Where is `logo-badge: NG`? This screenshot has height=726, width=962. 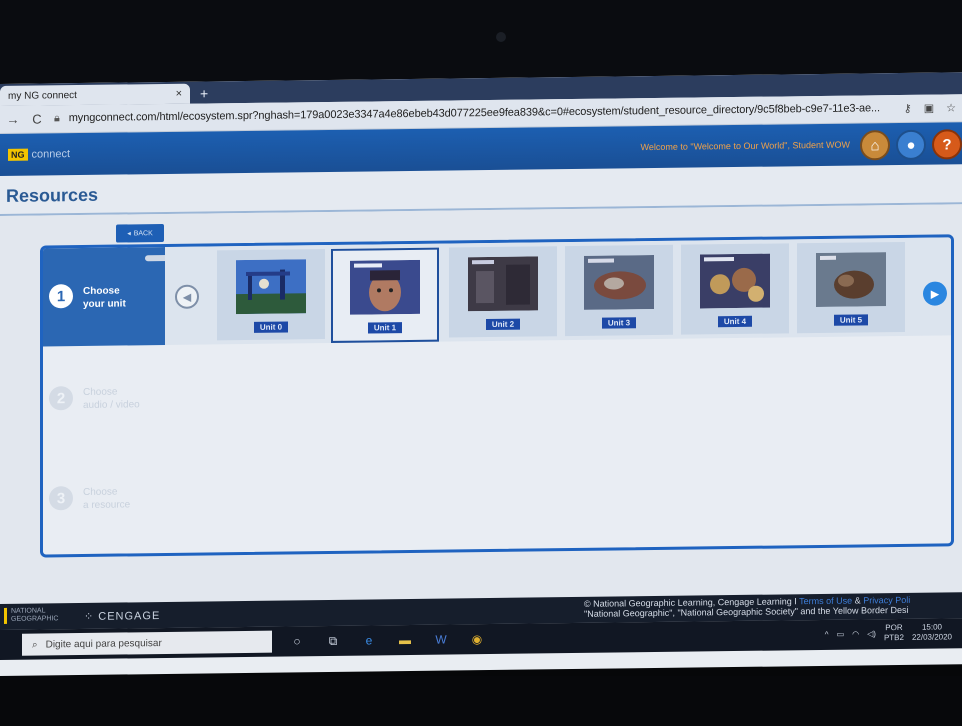
logo-badge: NG is located at coordinates (18, 154).